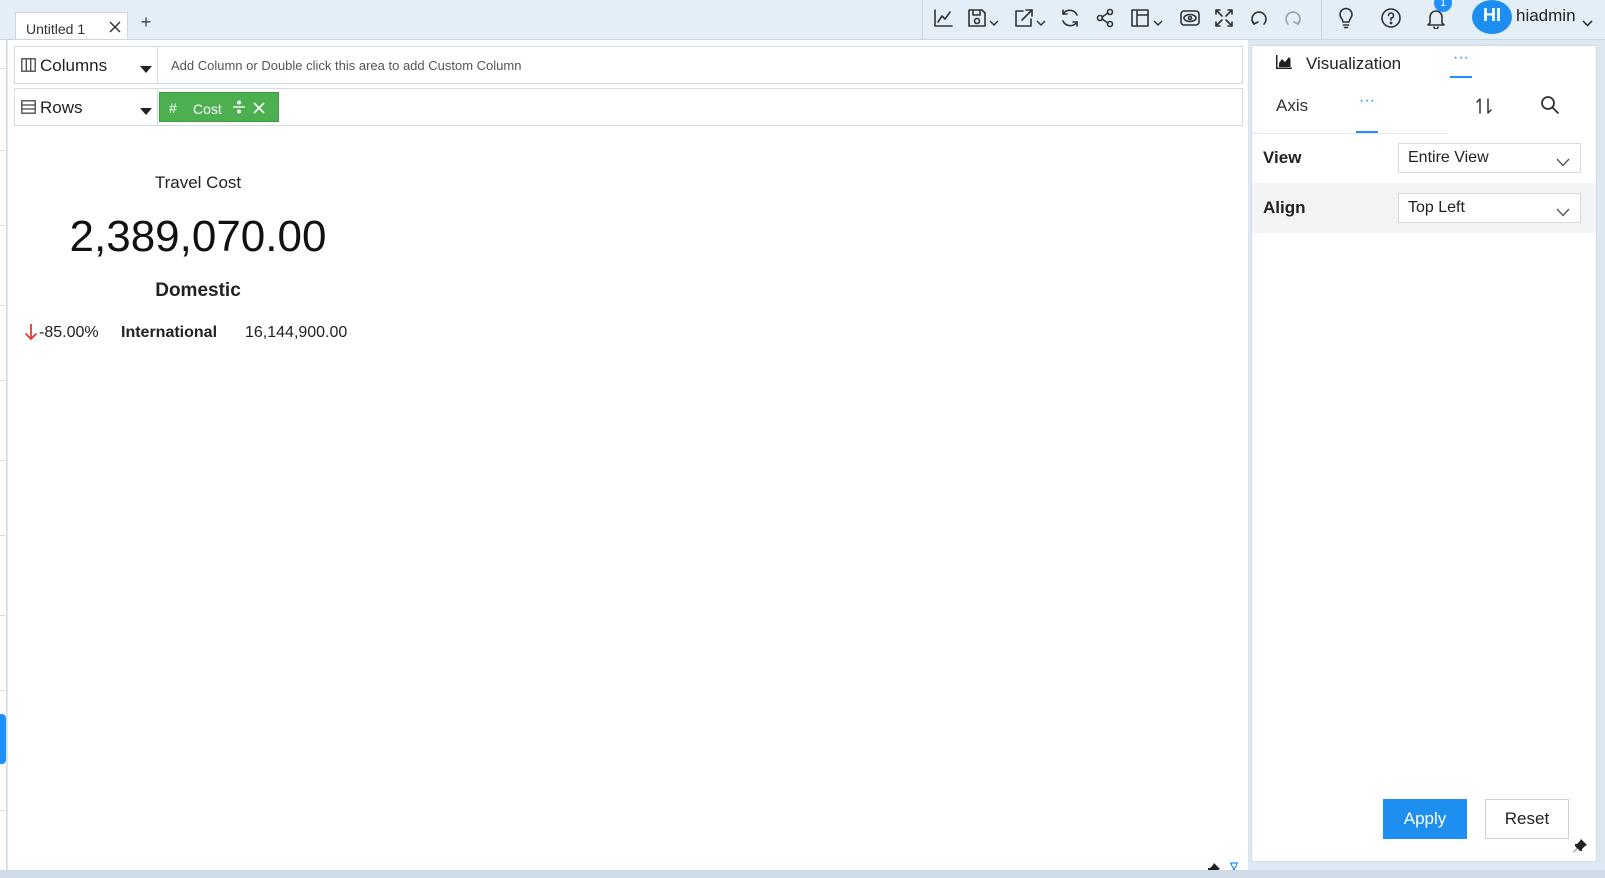  Describe the element at coordinates (28, 65) in the screenshot. I see `columns-icon` at that location.